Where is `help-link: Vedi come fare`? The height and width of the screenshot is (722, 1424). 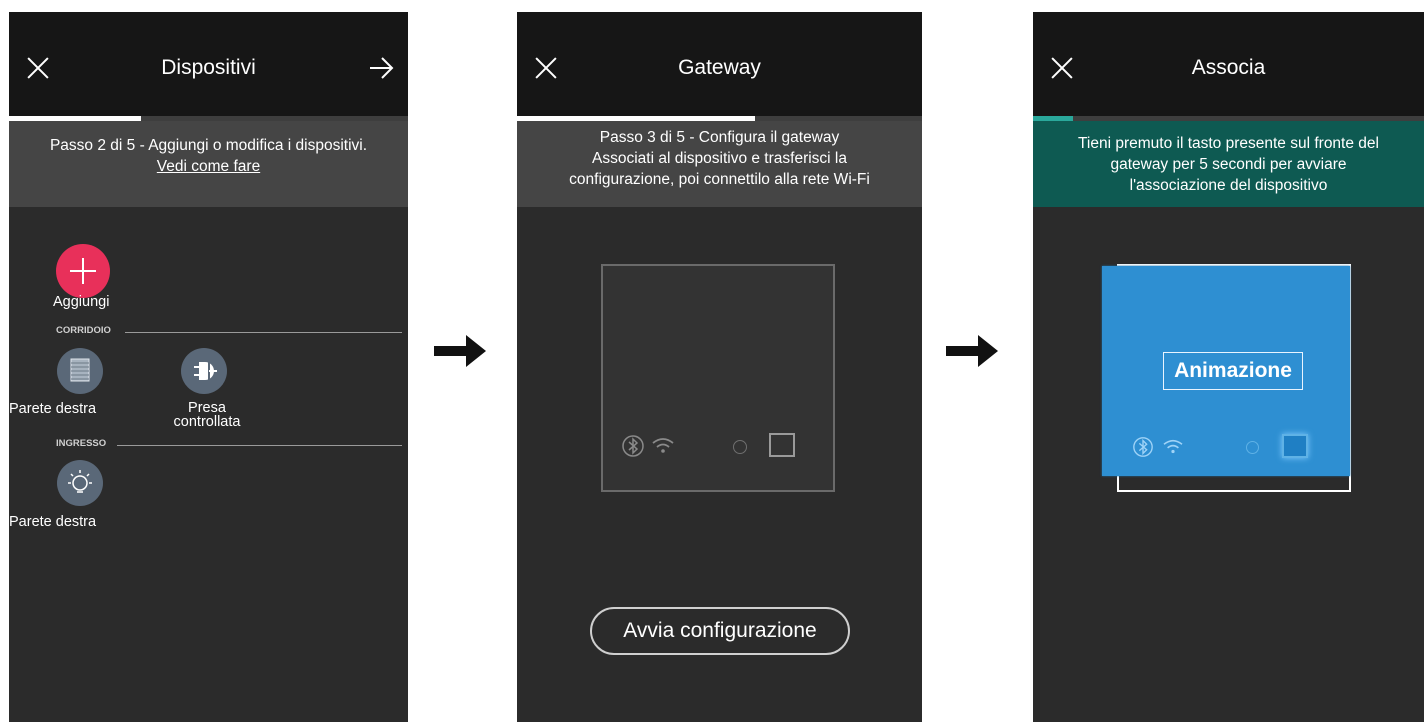
help-link: Vedi come fare is located at coordinates (208, 166).